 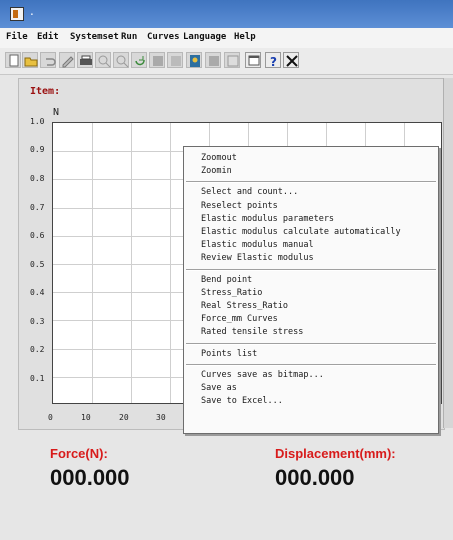 What do you see at coordinates (48, 60) in the screenshot?
I see `undo-icon` at bounding box center [48, 60].